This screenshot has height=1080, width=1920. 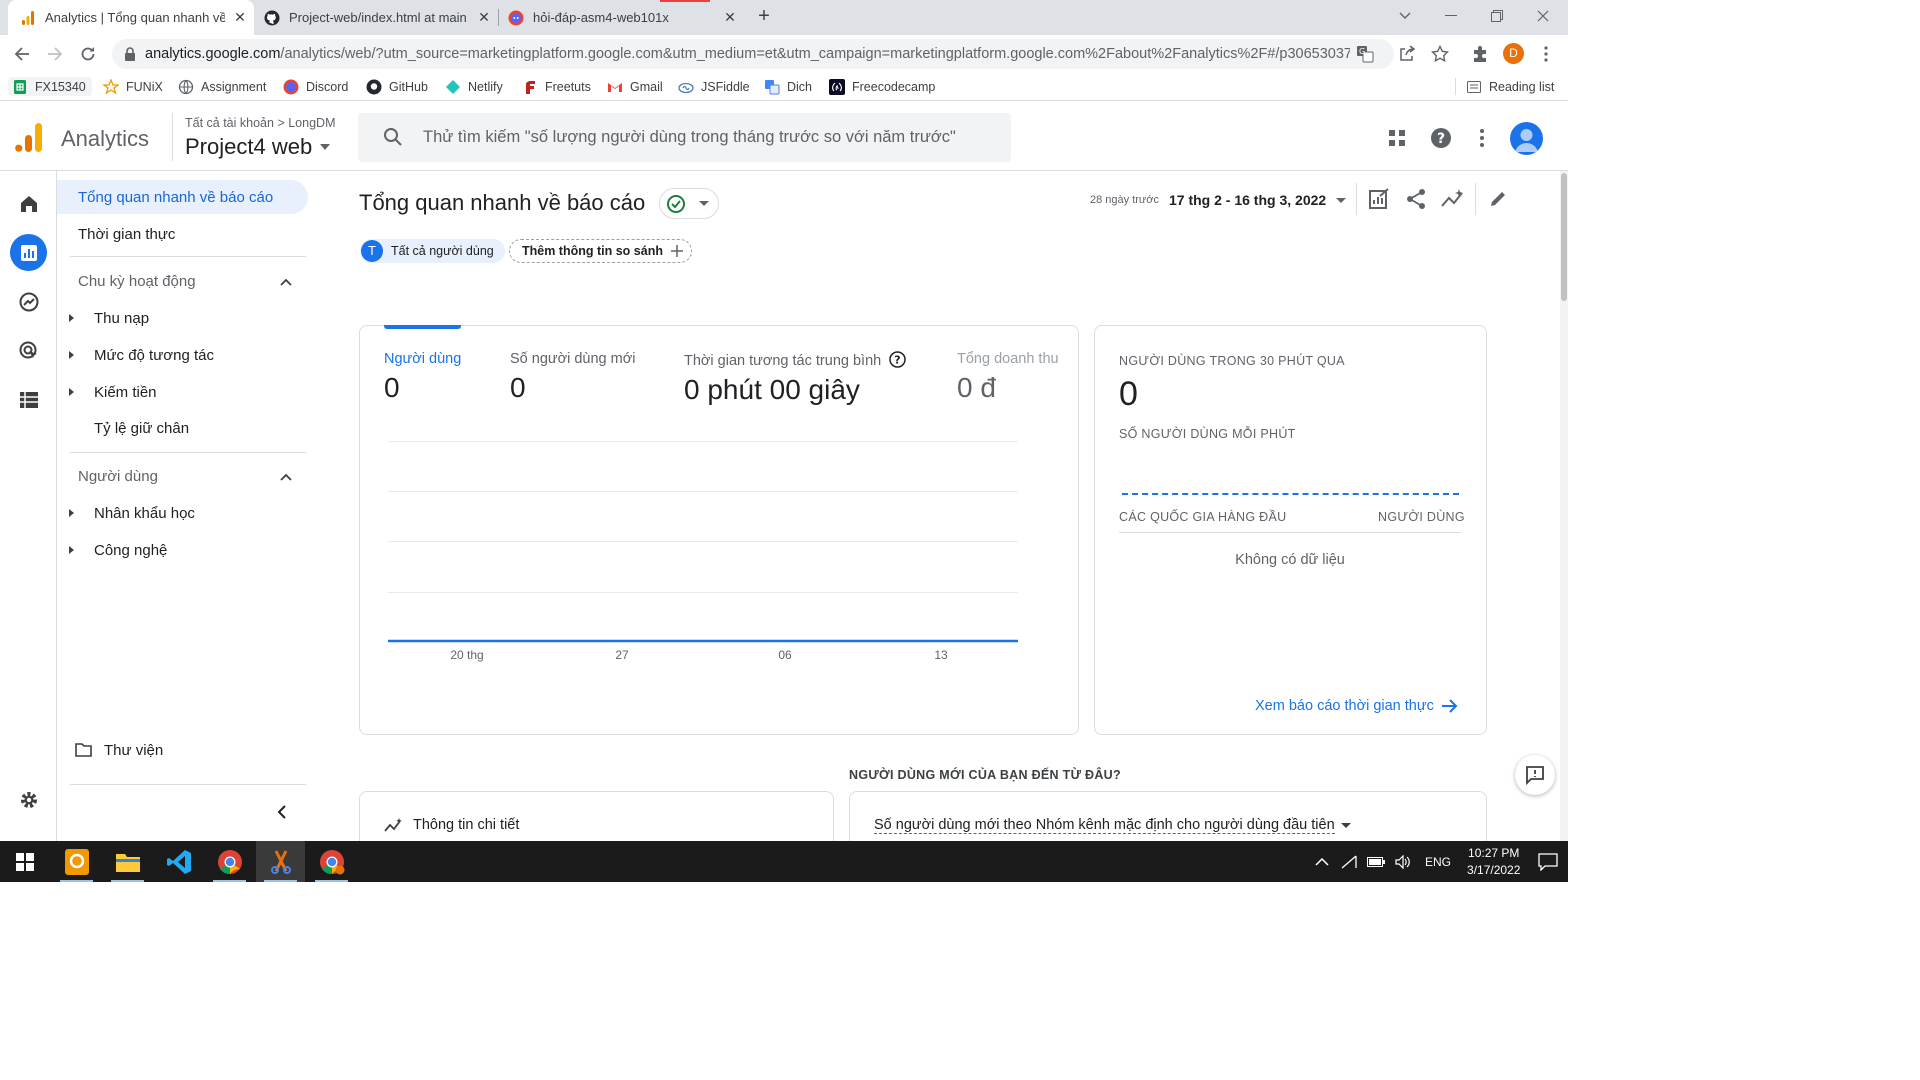 What do you see at coordinates (222, 86) in the screenshot?
I see `bookmark-assignment: Assignment` at bounding box center [222, 86].